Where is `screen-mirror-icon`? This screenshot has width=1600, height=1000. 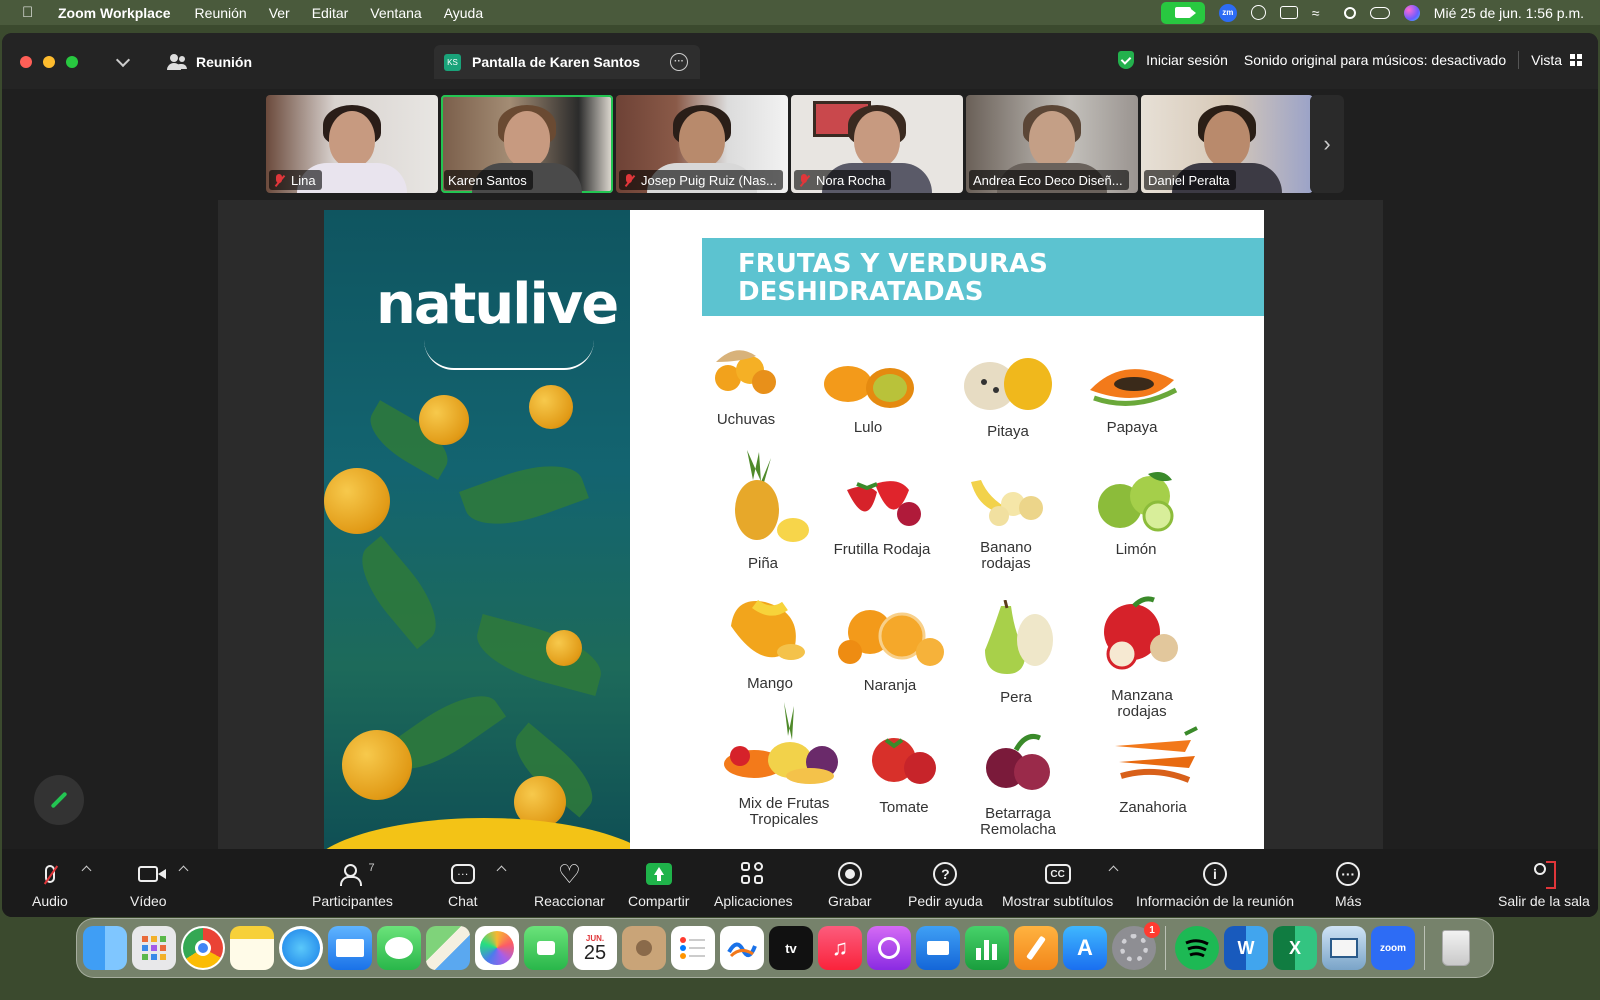 screen-mirror-icon is located at coordinates (1288, 12).